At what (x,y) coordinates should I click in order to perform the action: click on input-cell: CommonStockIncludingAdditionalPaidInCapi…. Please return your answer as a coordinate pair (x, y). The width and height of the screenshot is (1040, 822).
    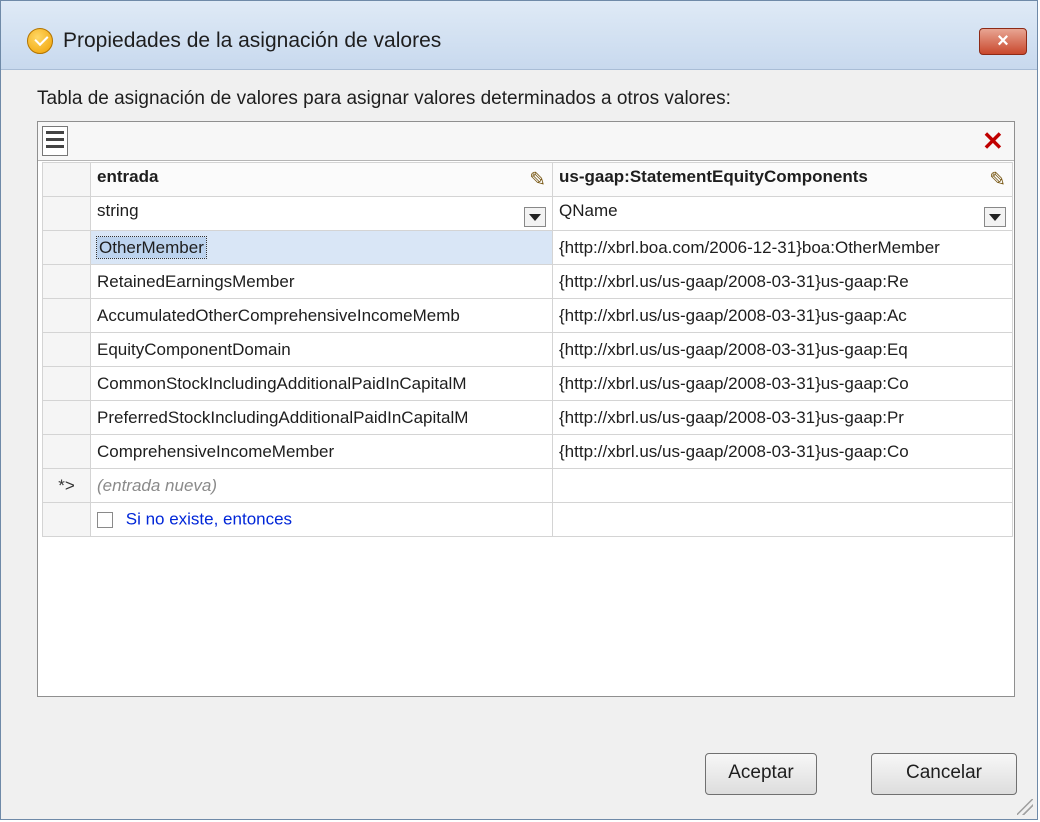
    Looking at the image, I should click on (321, 383).